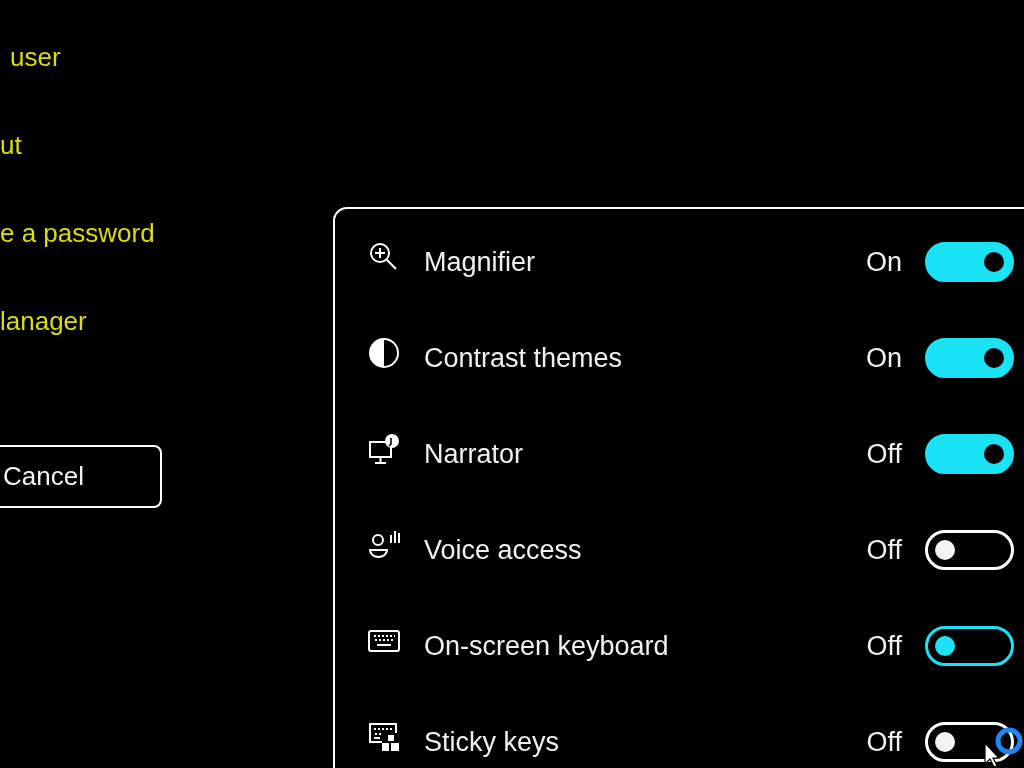  Describe the element at coordinates (384, 545) in the screenshot. I see `person-sound-icon` at that location.